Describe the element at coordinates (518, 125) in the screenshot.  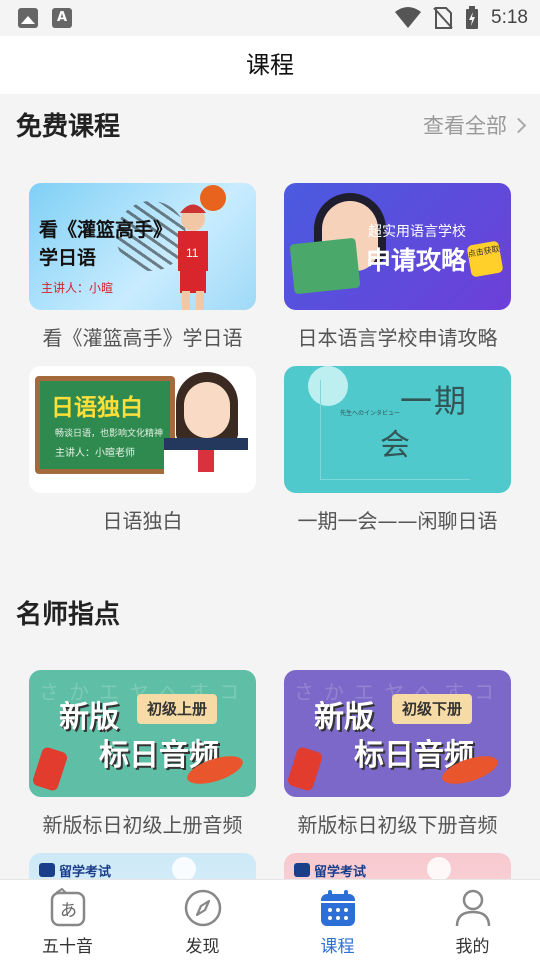
I see `chevron-right-icon` at that location.